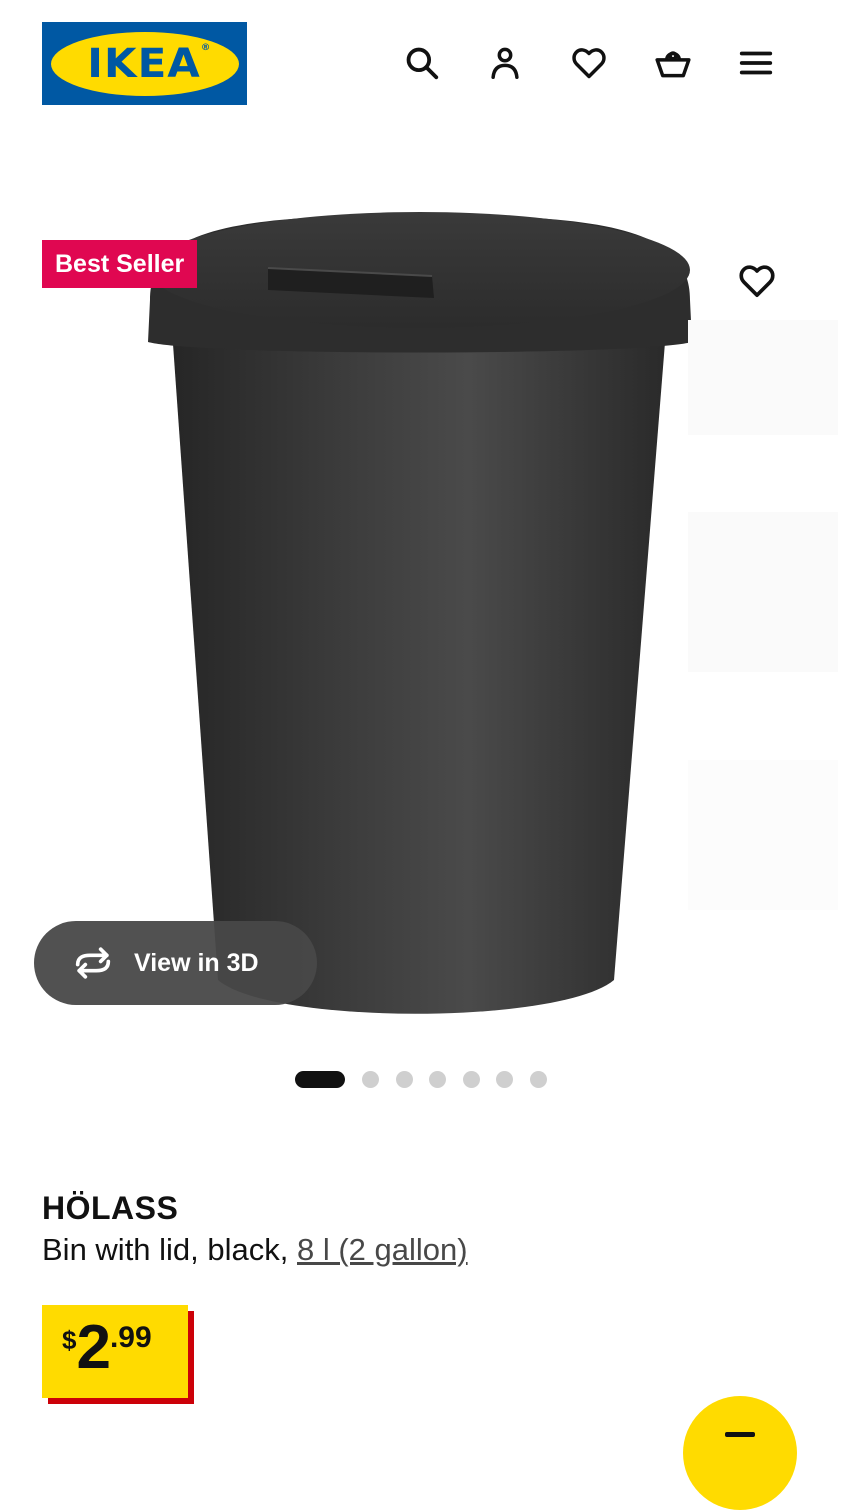  What do you see at coordinates (69, 1340) in the screenshot?
I see `price-currency: $` at bounding box center [69, 1340].